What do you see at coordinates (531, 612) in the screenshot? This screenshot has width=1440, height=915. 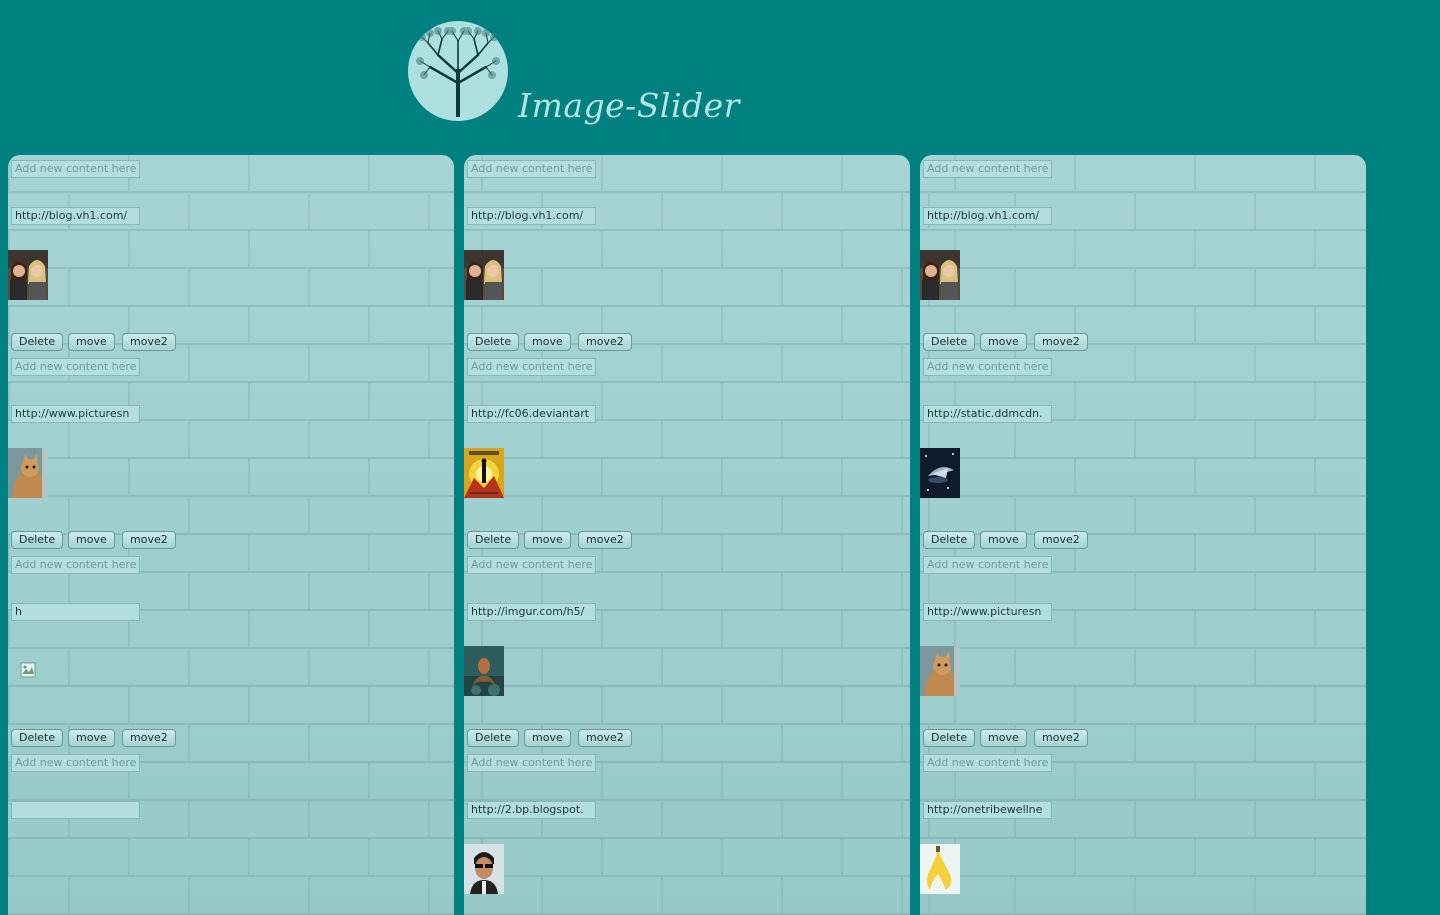 I see `url-input: http://imgur.com/h5/` at bounding box center [531, 612].